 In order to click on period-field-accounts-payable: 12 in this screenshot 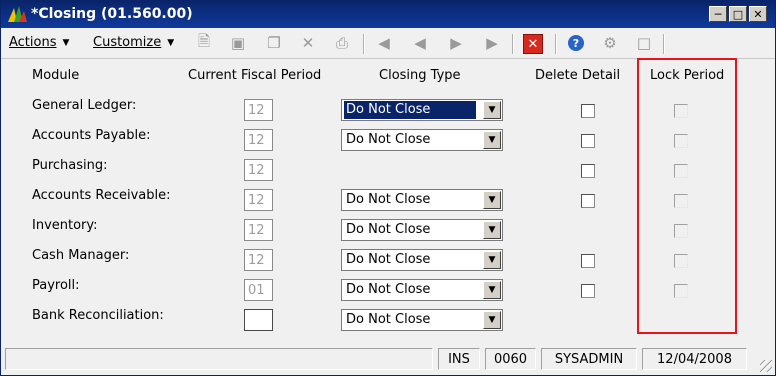, I will do `click(258, 140)`.